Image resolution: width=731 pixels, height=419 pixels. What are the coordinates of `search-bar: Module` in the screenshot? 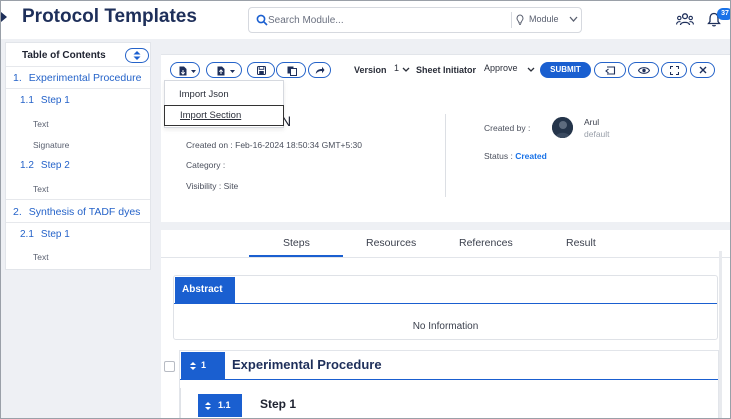 It's located at (415, 20).